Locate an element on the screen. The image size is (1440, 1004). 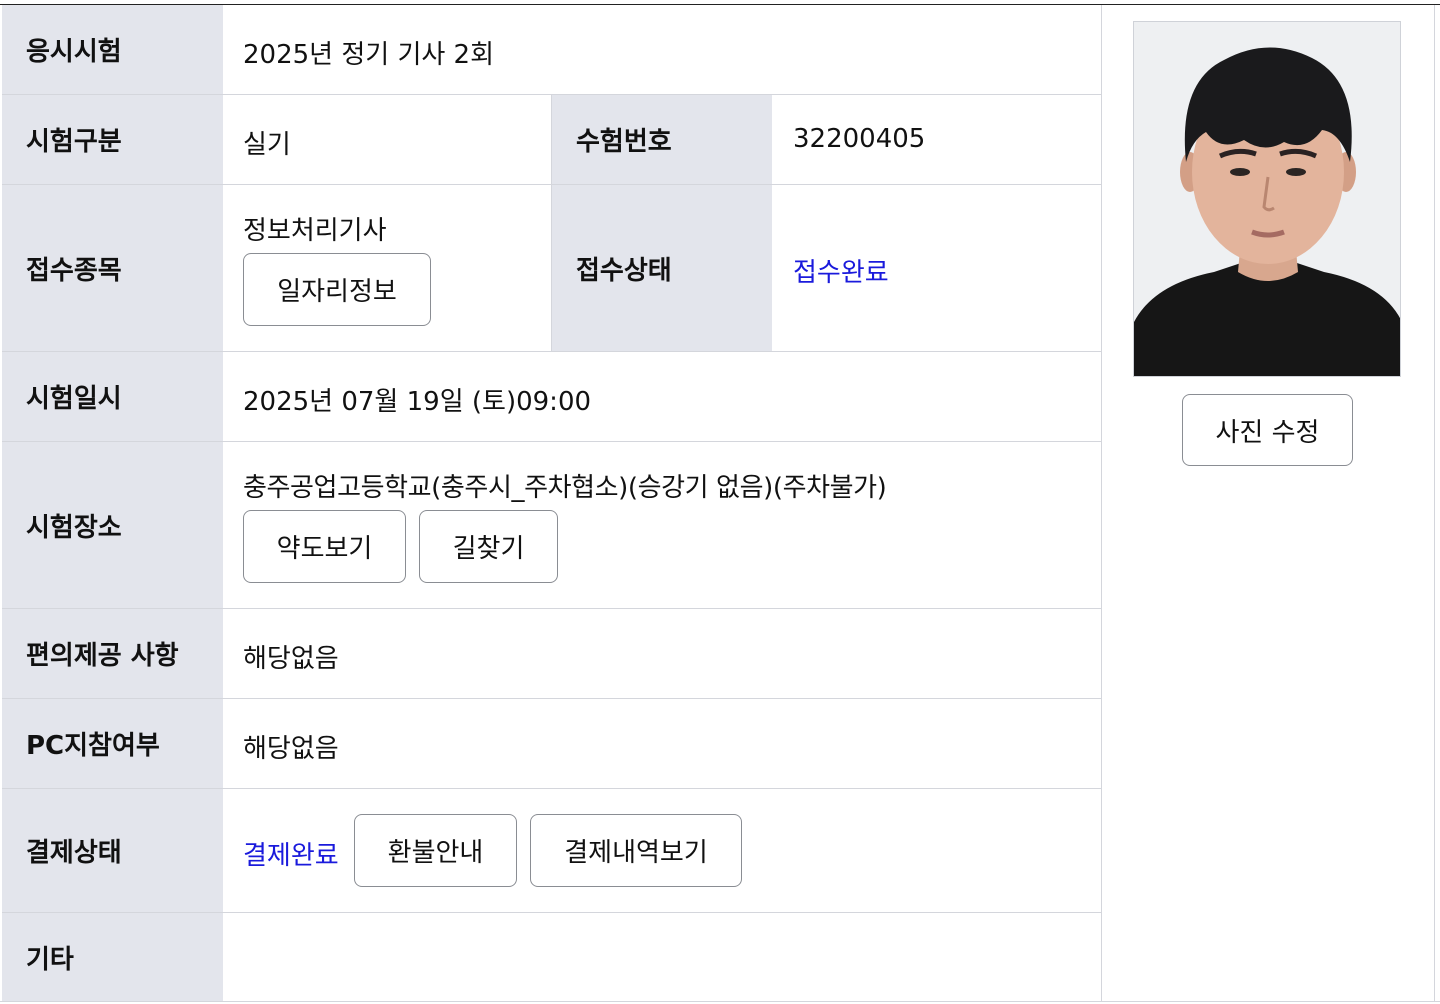
place-label: 시험장소 is located at coordinates (112, 525).